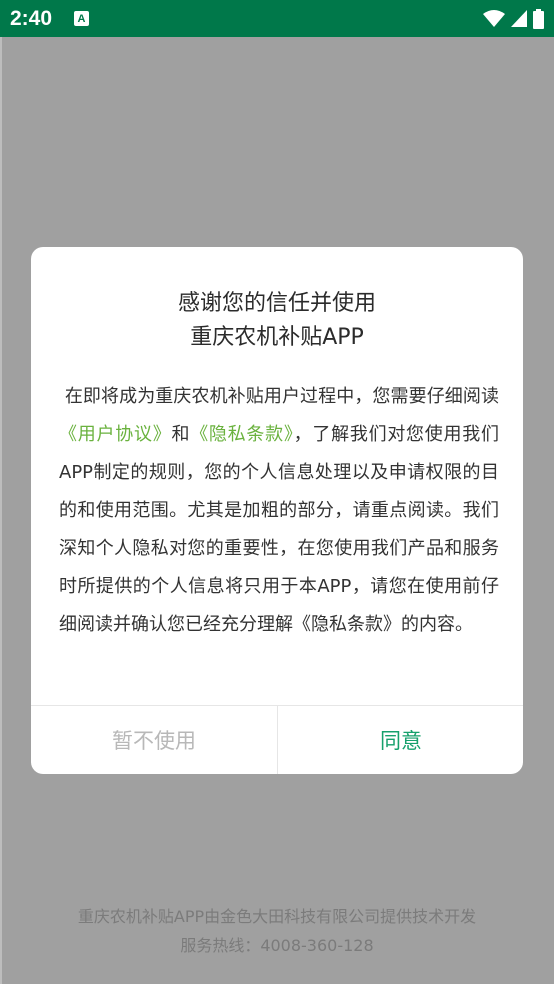 The height and width of the screenshot is (984, 554). I want to click on footer-hotline-text: 服务热线：4008-360-128, so click(277, 945).